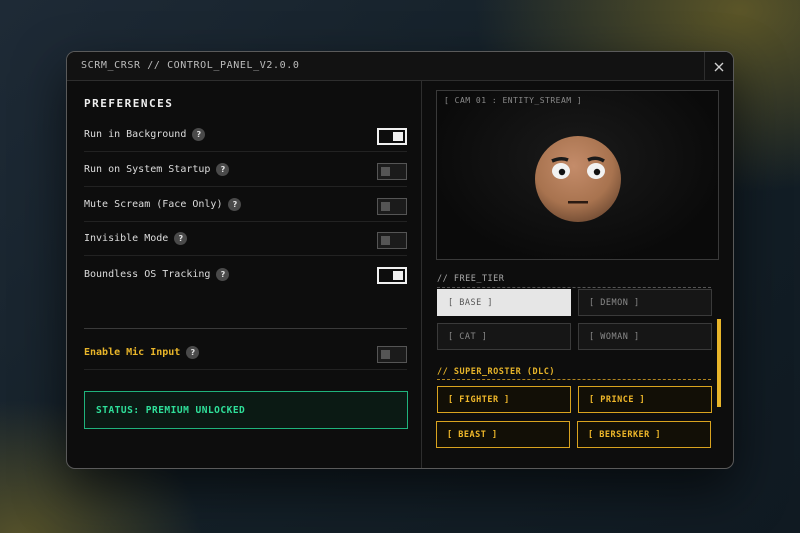 This screenshot has height=533, width=800. Describe the element at coordinates (132, 352) in the screenshot. I see `pref-label-mic: Enable Mic Input` at that location.